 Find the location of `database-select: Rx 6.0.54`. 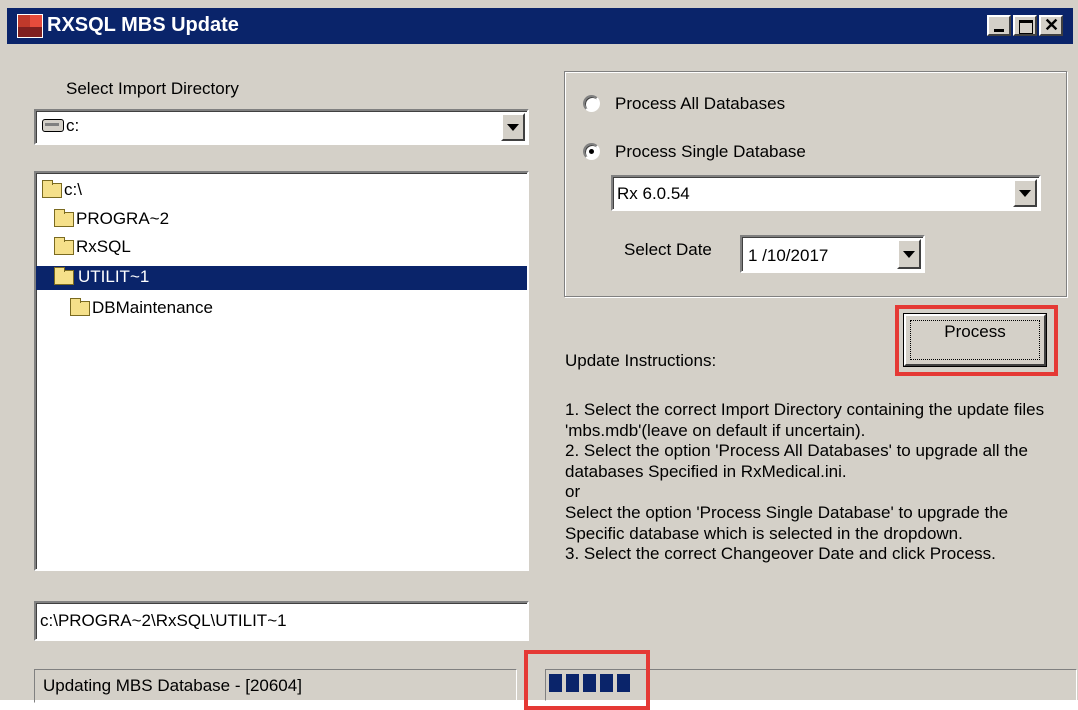

database-select: Rx 6.0.54 is located at coordinates (826, 193).